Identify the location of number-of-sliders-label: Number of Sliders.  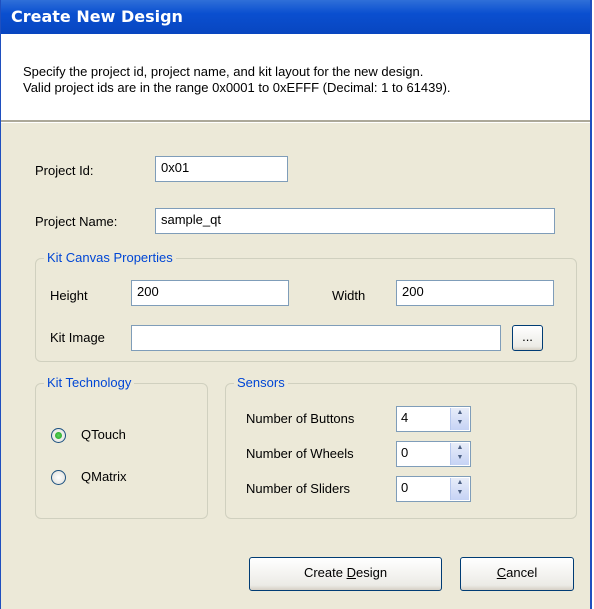
(298, 488).